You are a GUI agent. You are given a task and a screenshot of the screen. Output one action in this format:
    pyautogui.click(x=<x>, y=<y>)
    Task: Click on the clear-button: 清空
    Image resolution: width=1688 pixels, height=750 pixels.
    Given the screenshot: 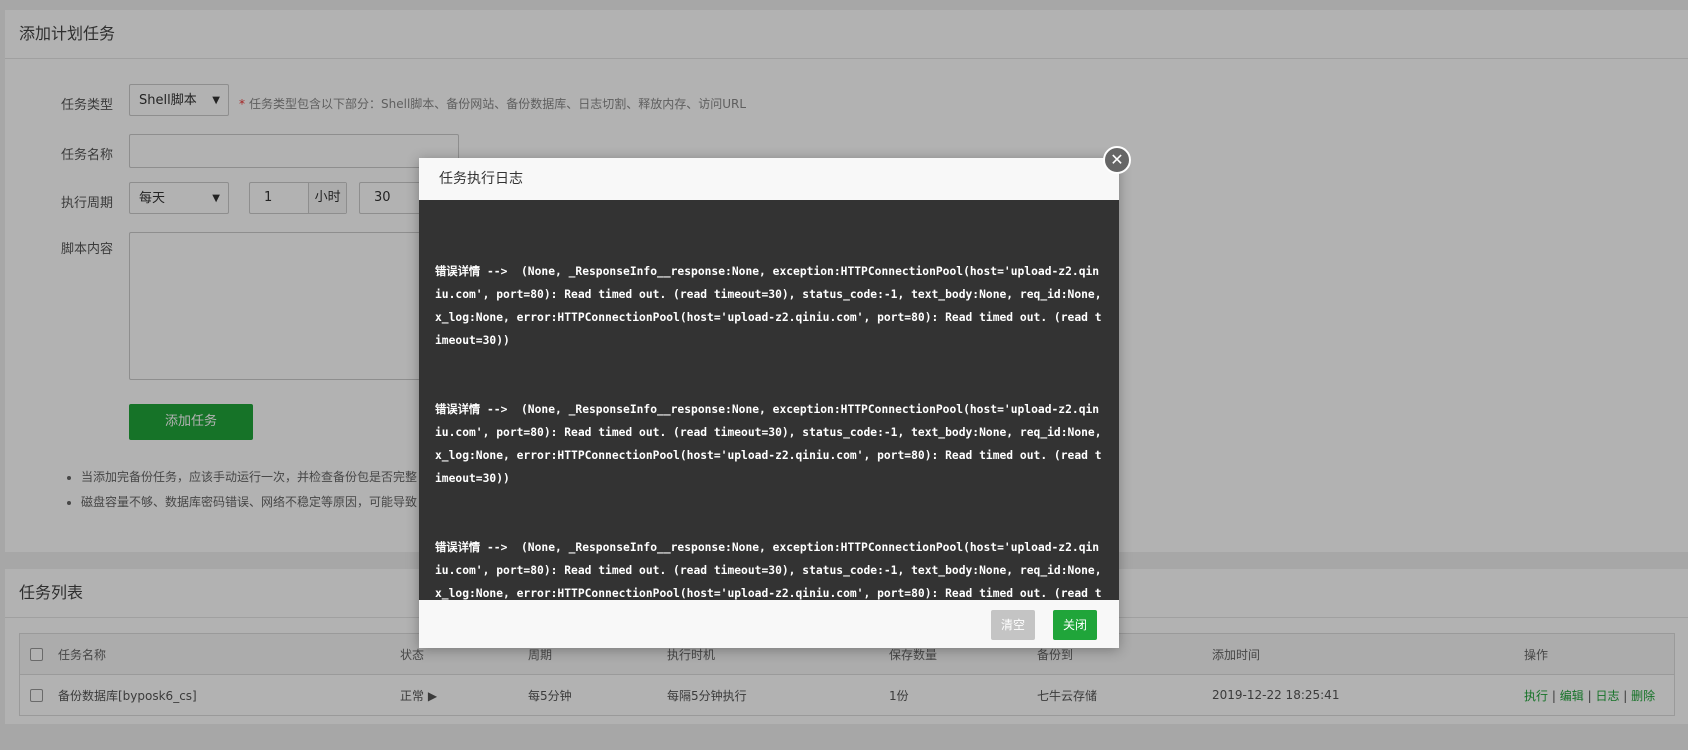 What is the action you would take?
    pyautogui.click(x=1013, y=625)
    